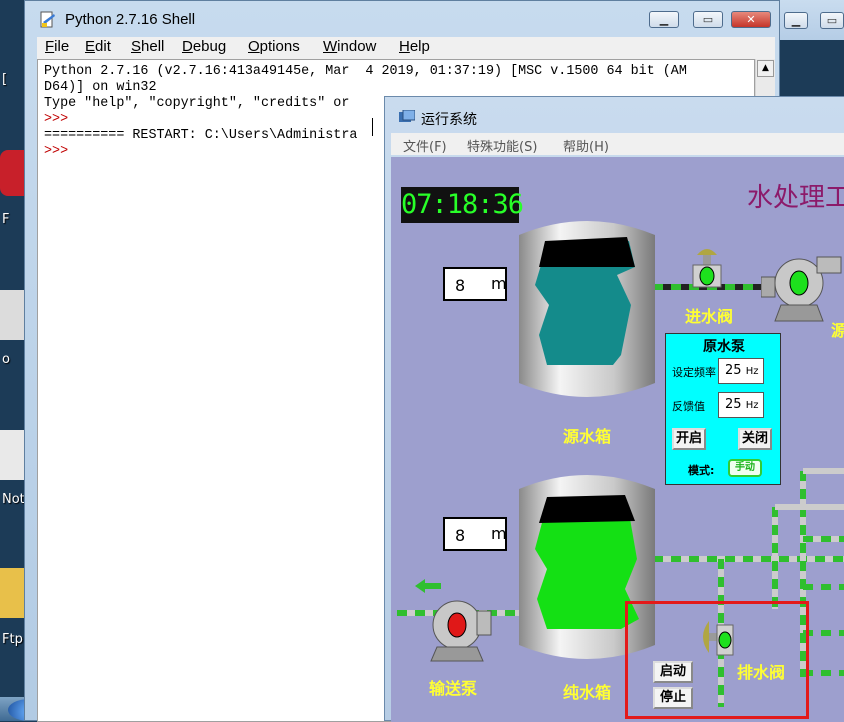  I want to click on app-icon, so click(407, 116).